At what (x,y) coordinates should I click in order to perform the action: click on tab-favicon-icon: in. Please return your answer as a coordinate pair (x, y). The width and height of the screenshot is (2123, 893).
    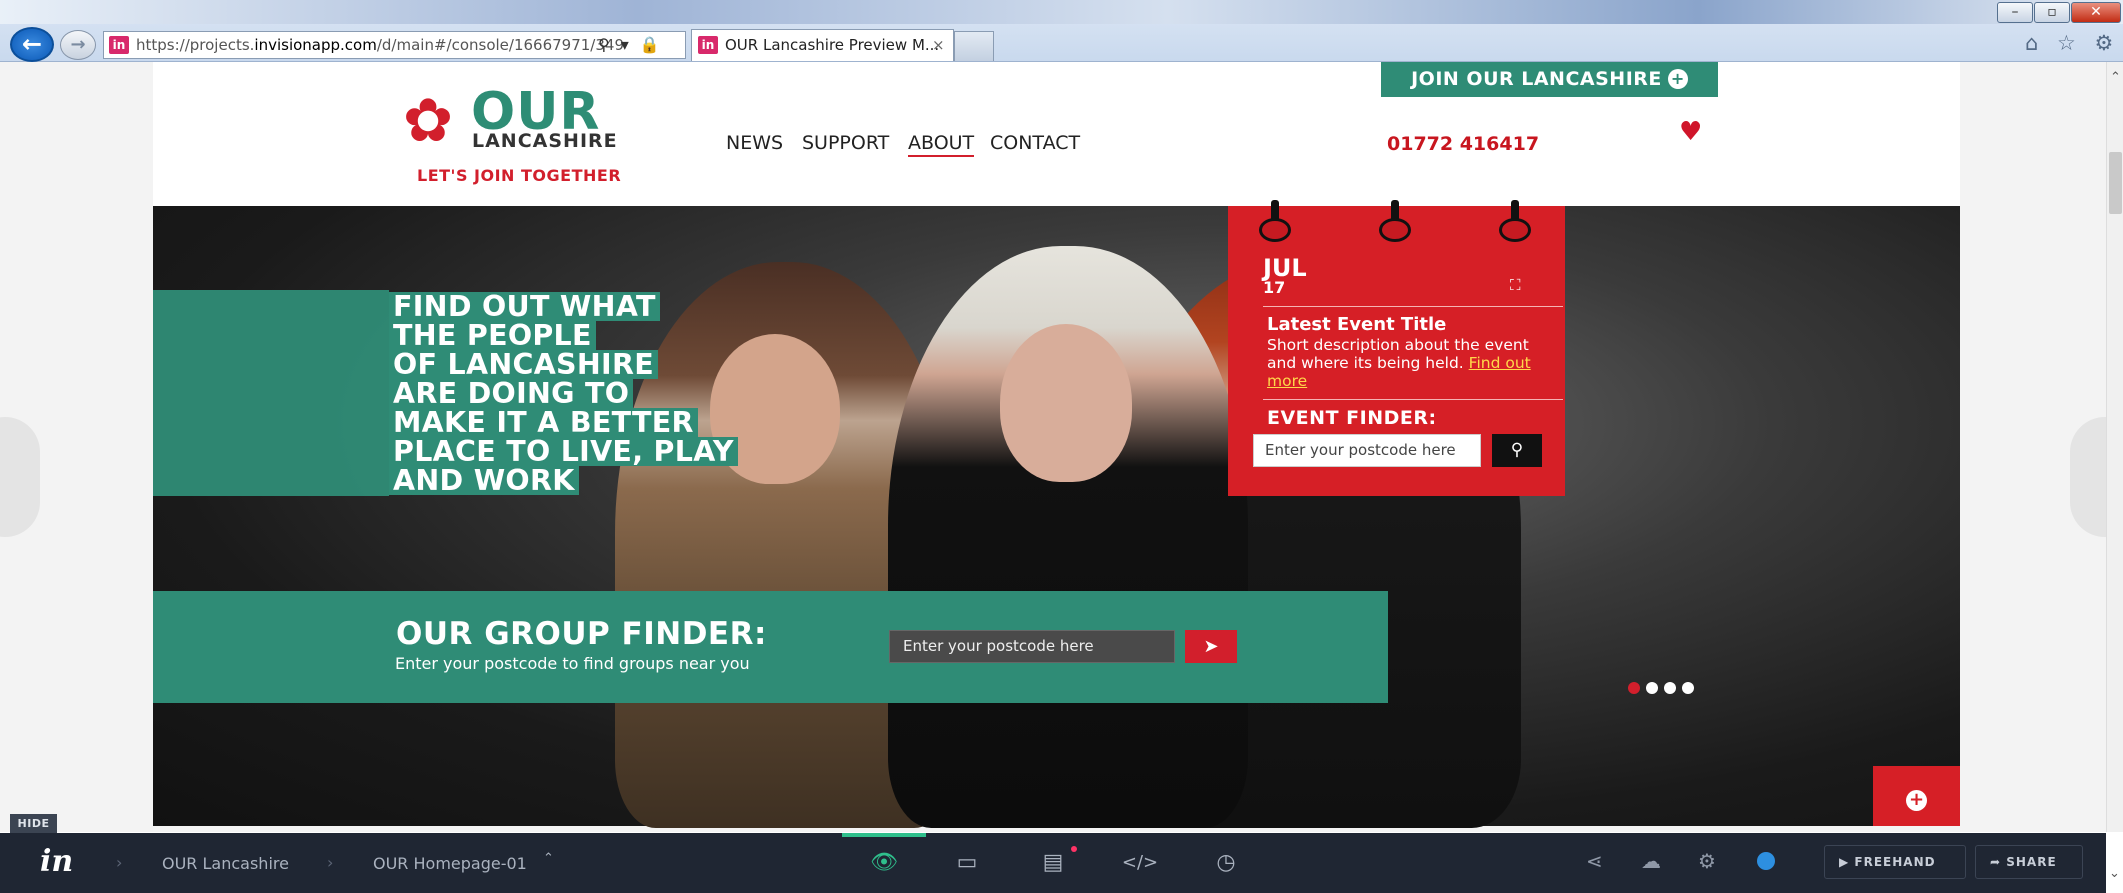
    Looking at the image, I should click on (708, 45).